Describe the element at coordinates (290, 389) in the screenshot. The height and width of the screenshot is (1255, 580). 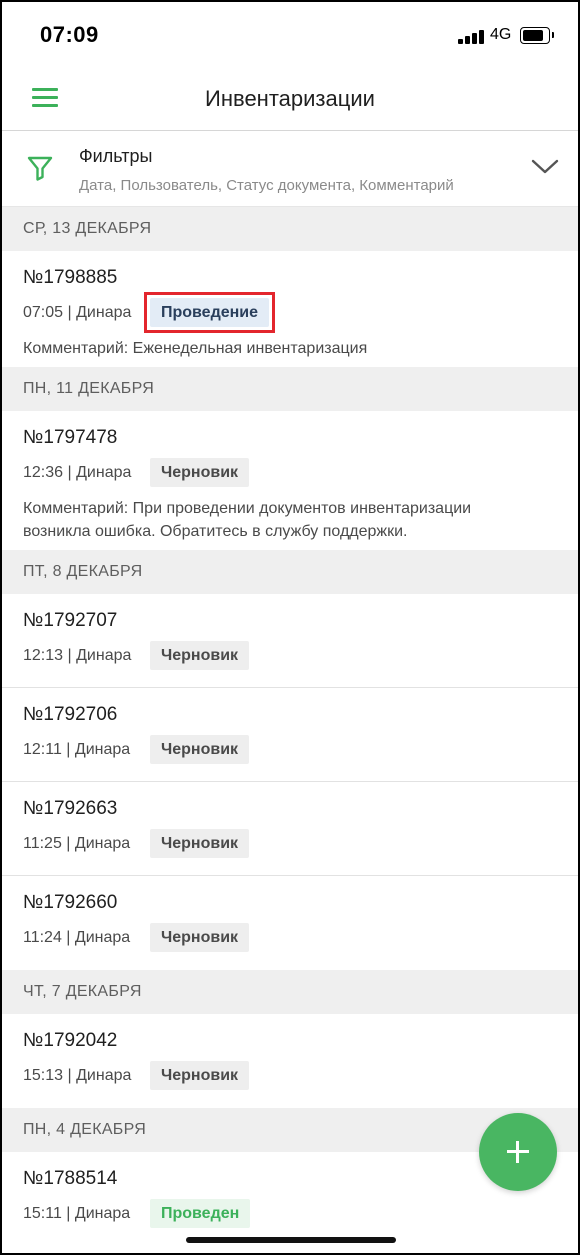
I see `date-section-header: ПН, 11 ДЕКАБРЯ` at that location.